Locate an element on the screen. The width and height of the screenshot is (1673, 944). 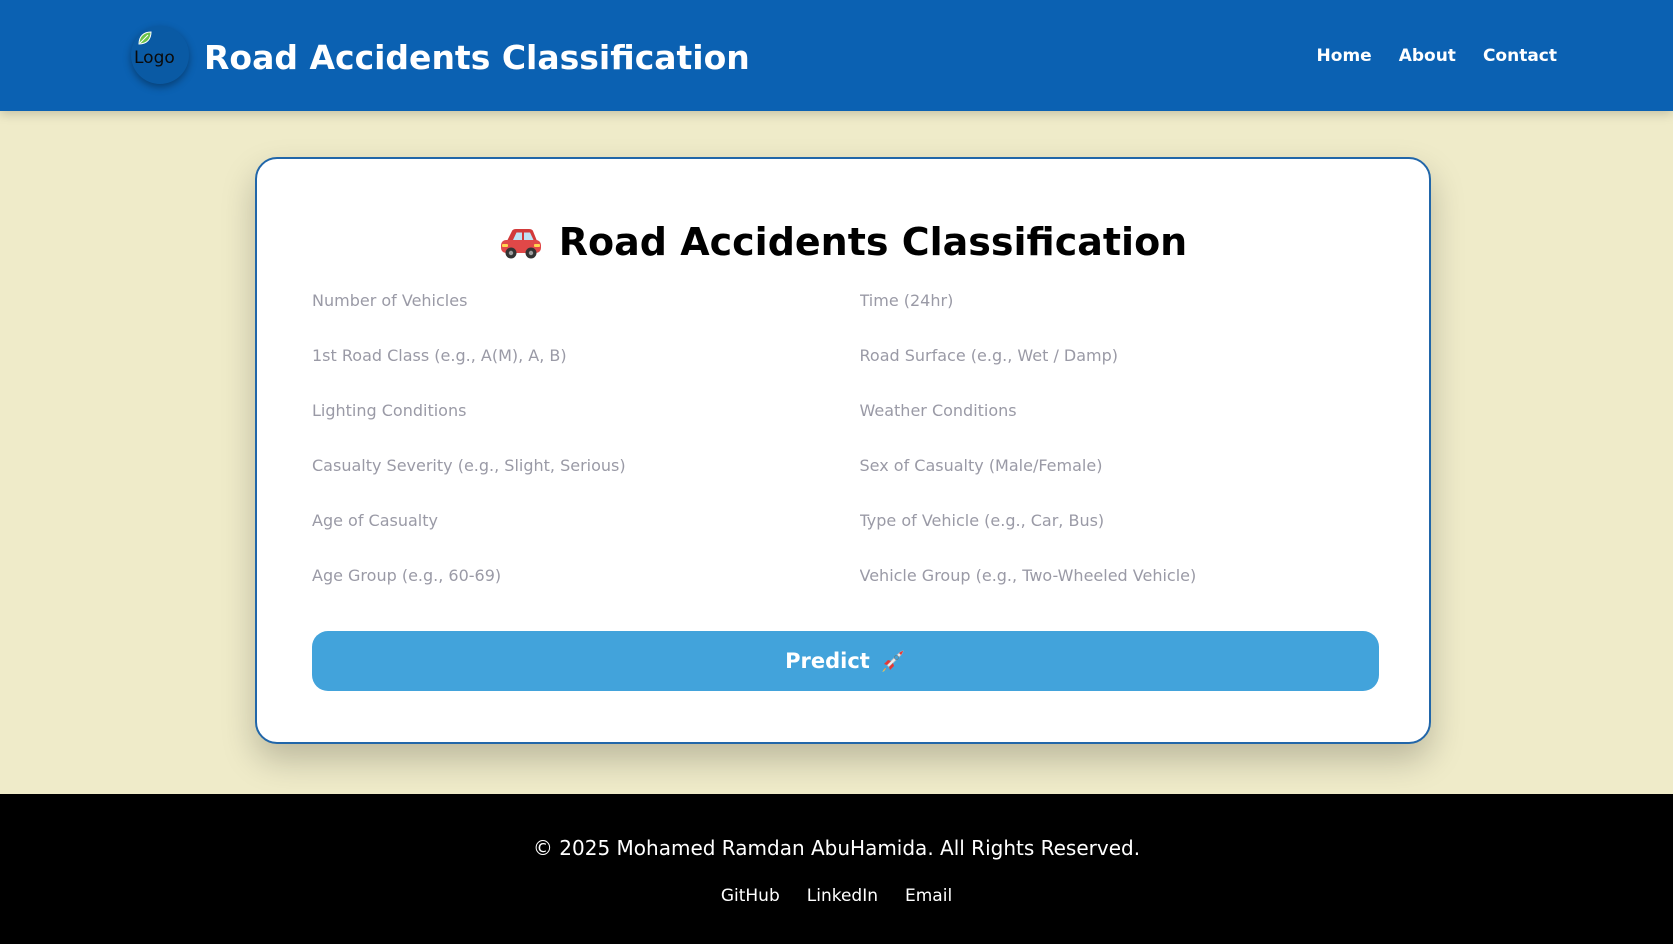
road-class-input is located at coordinates (572, 355).